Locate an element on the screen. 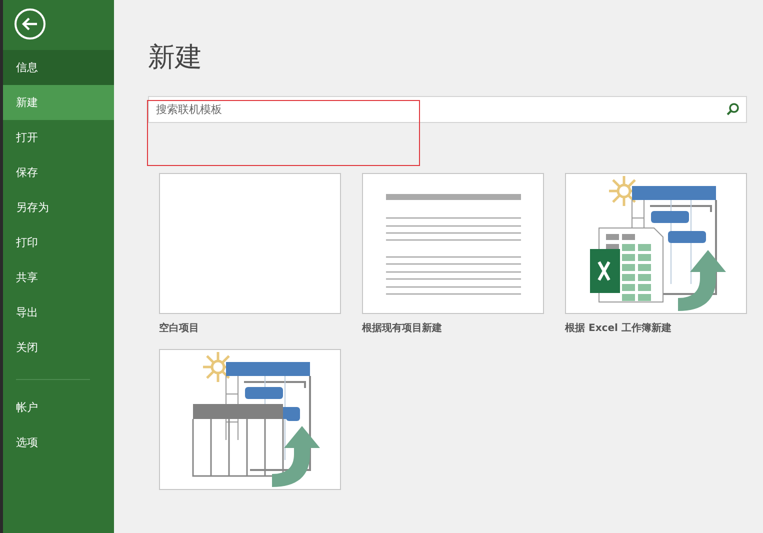  sidebar-item: 选项 is located at coordinates (58, 442).